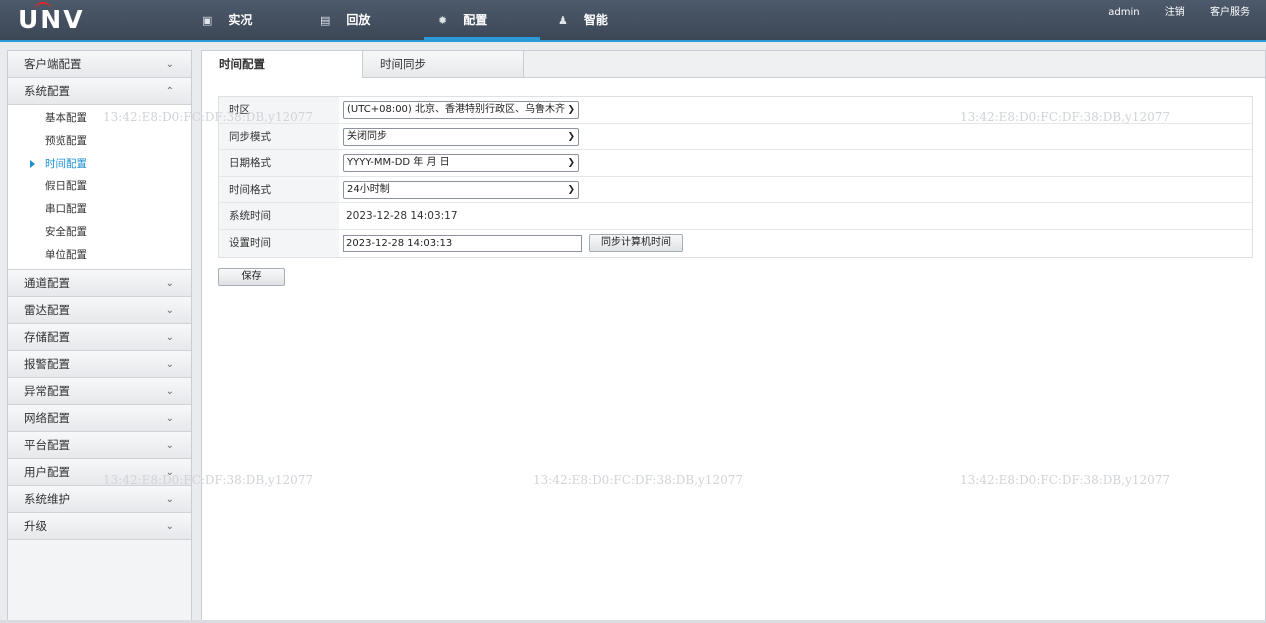 The height and width of the screenshot is (623, 1266). Describe the element at coordinates (636, 242) in the screenshot. I see `sync-pc-time-button: 同步计算机时间` at that location.